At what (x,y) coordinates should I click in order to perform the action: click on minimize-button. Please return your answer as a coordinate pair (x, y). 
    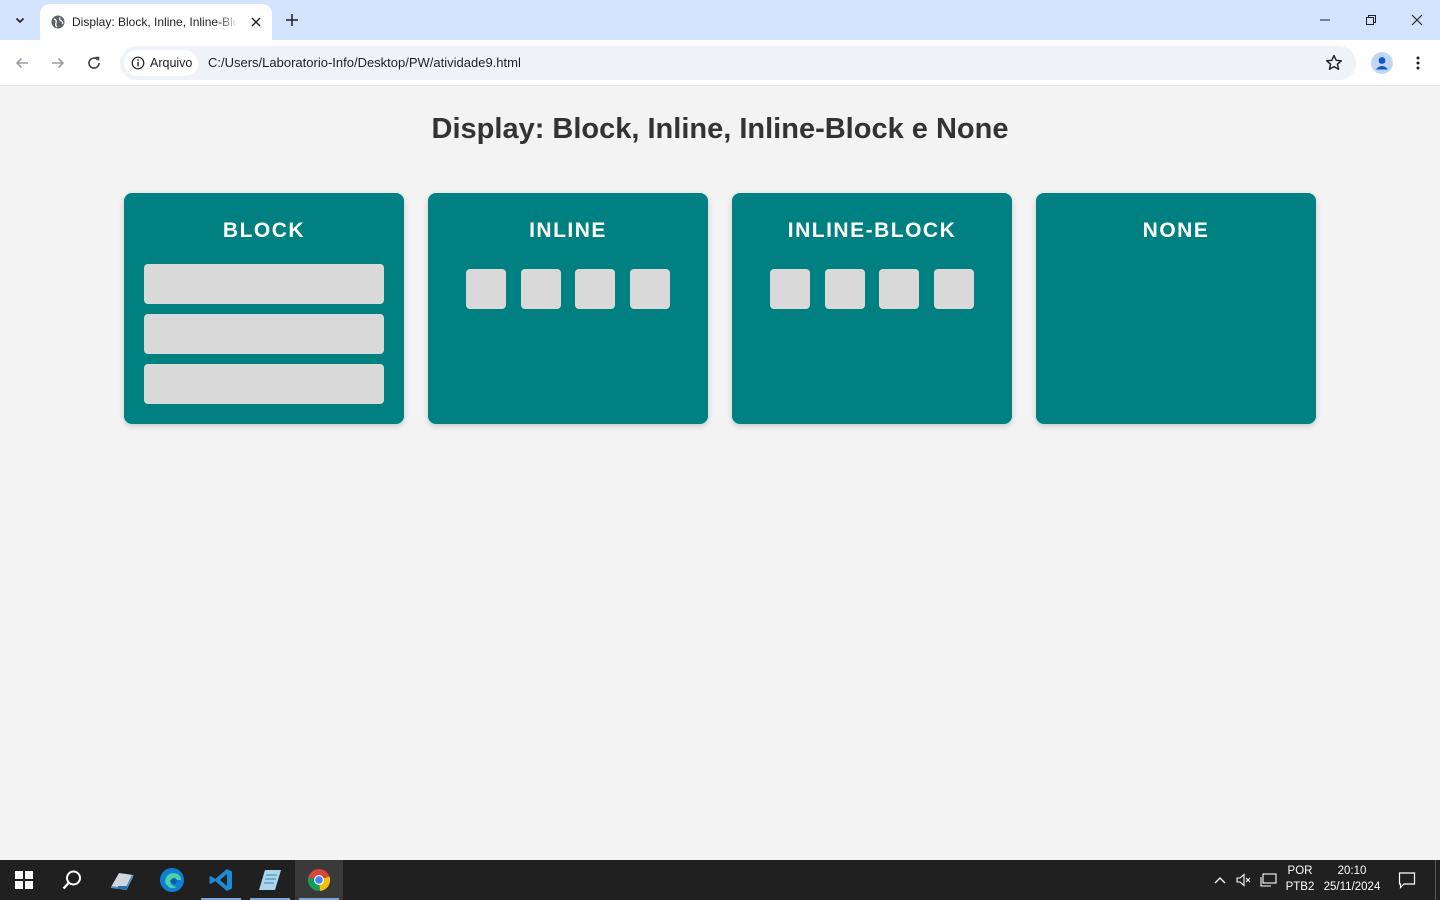
    Looking at the image, I should click on (1325, 20).